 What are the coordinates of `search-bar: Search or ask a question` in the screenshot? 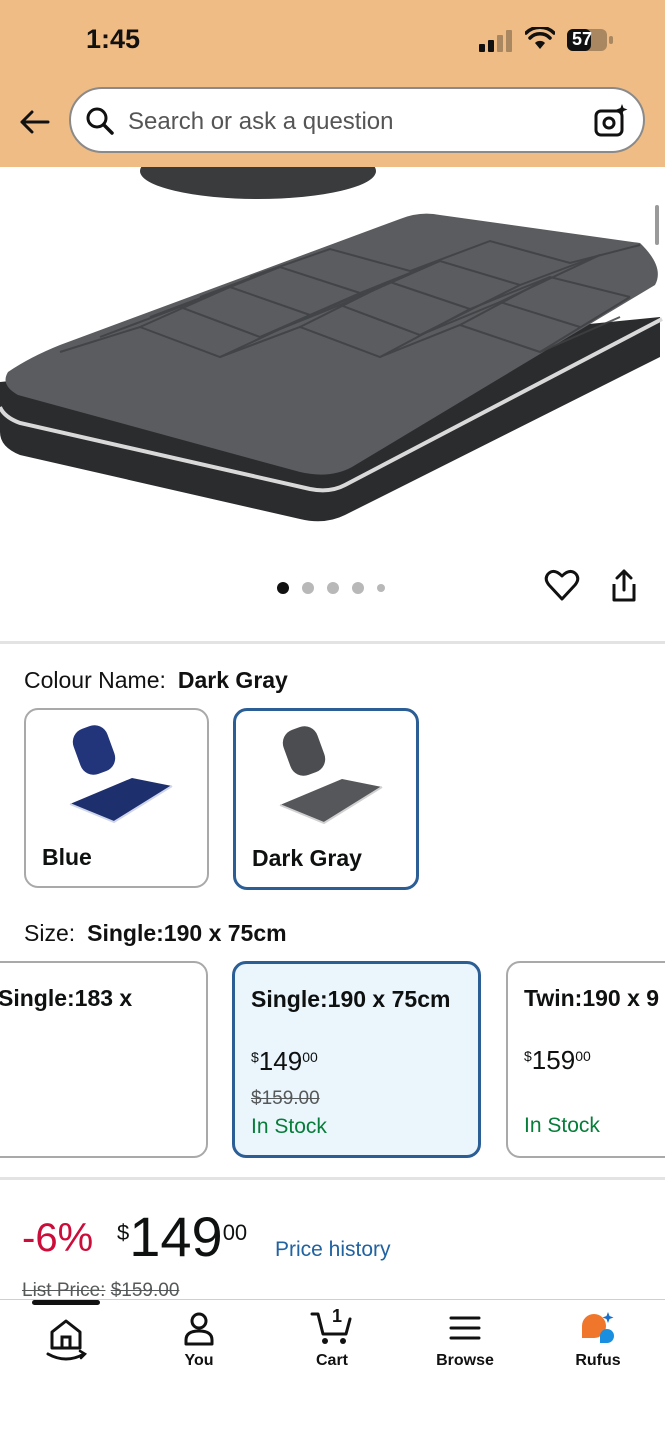 It's located at (357, 120).